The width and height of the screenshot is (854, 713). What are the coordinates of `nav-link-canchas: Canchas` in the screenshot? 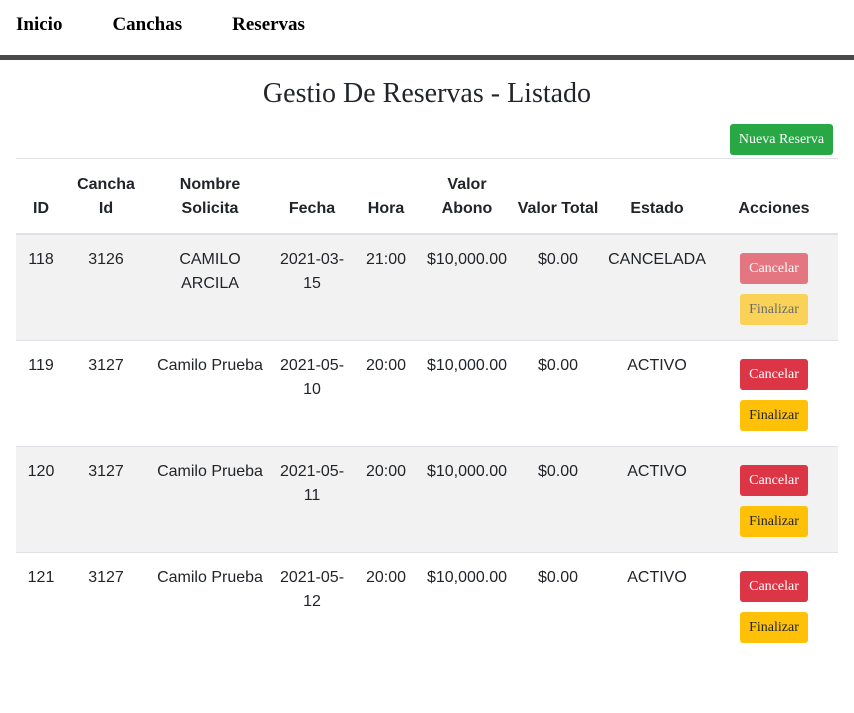 It's located at (147, 25).